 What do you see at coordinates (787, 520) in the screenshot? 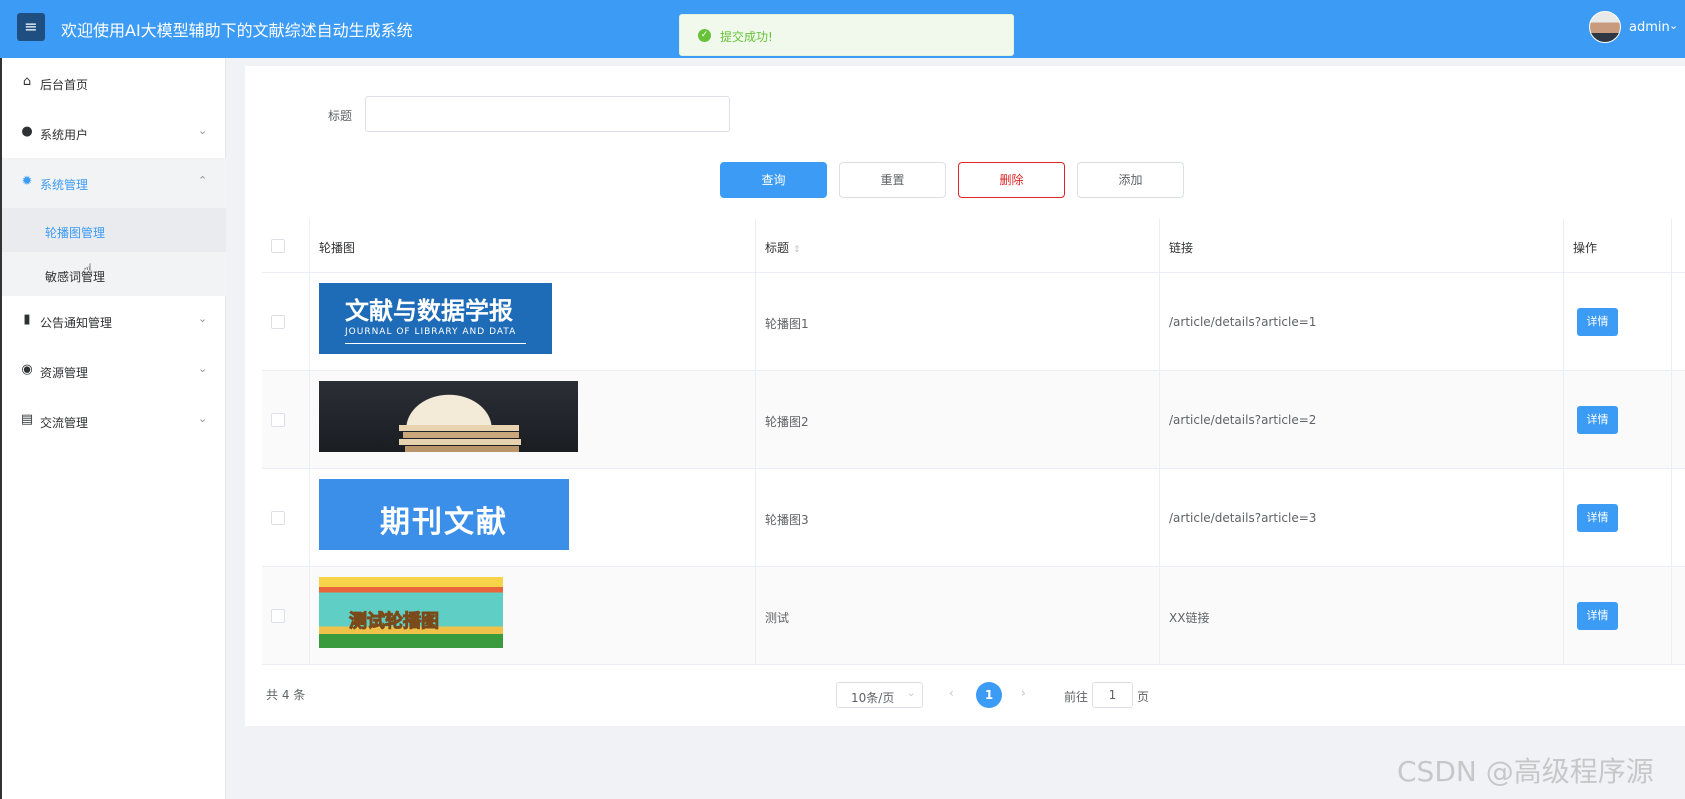
I see `row-title: 轮播图3` at bounding box center [787, 520].